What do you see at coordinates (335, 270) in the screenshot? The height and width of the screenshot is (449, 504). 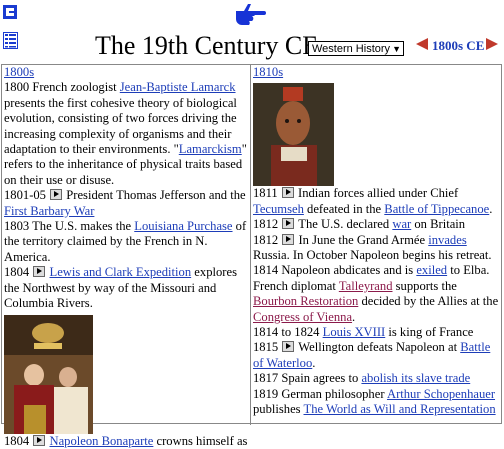 I see `entry-text: 1814 Napoleon abdicates and is` at bounding box center [335, 270].